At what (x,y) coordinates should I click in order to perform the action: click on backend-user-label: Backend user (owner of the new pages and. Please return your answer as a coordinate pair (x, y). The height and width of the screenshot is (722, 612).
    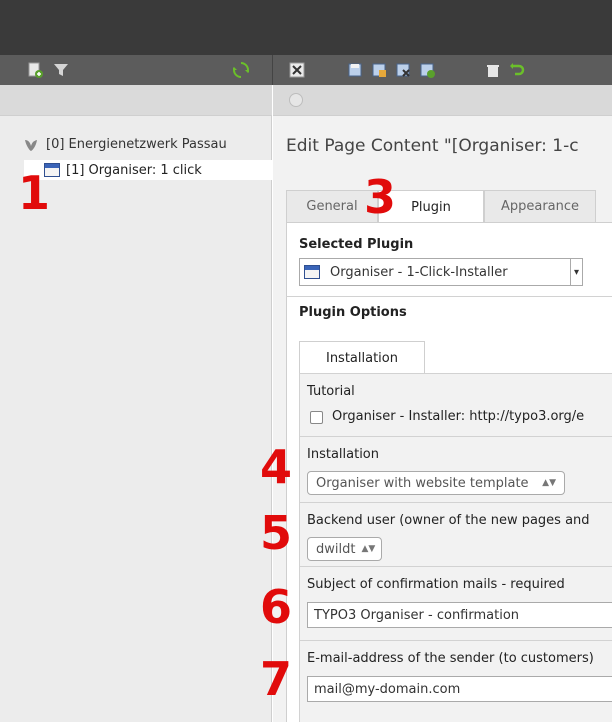
    Looking at the image, I should click on (448, 520).